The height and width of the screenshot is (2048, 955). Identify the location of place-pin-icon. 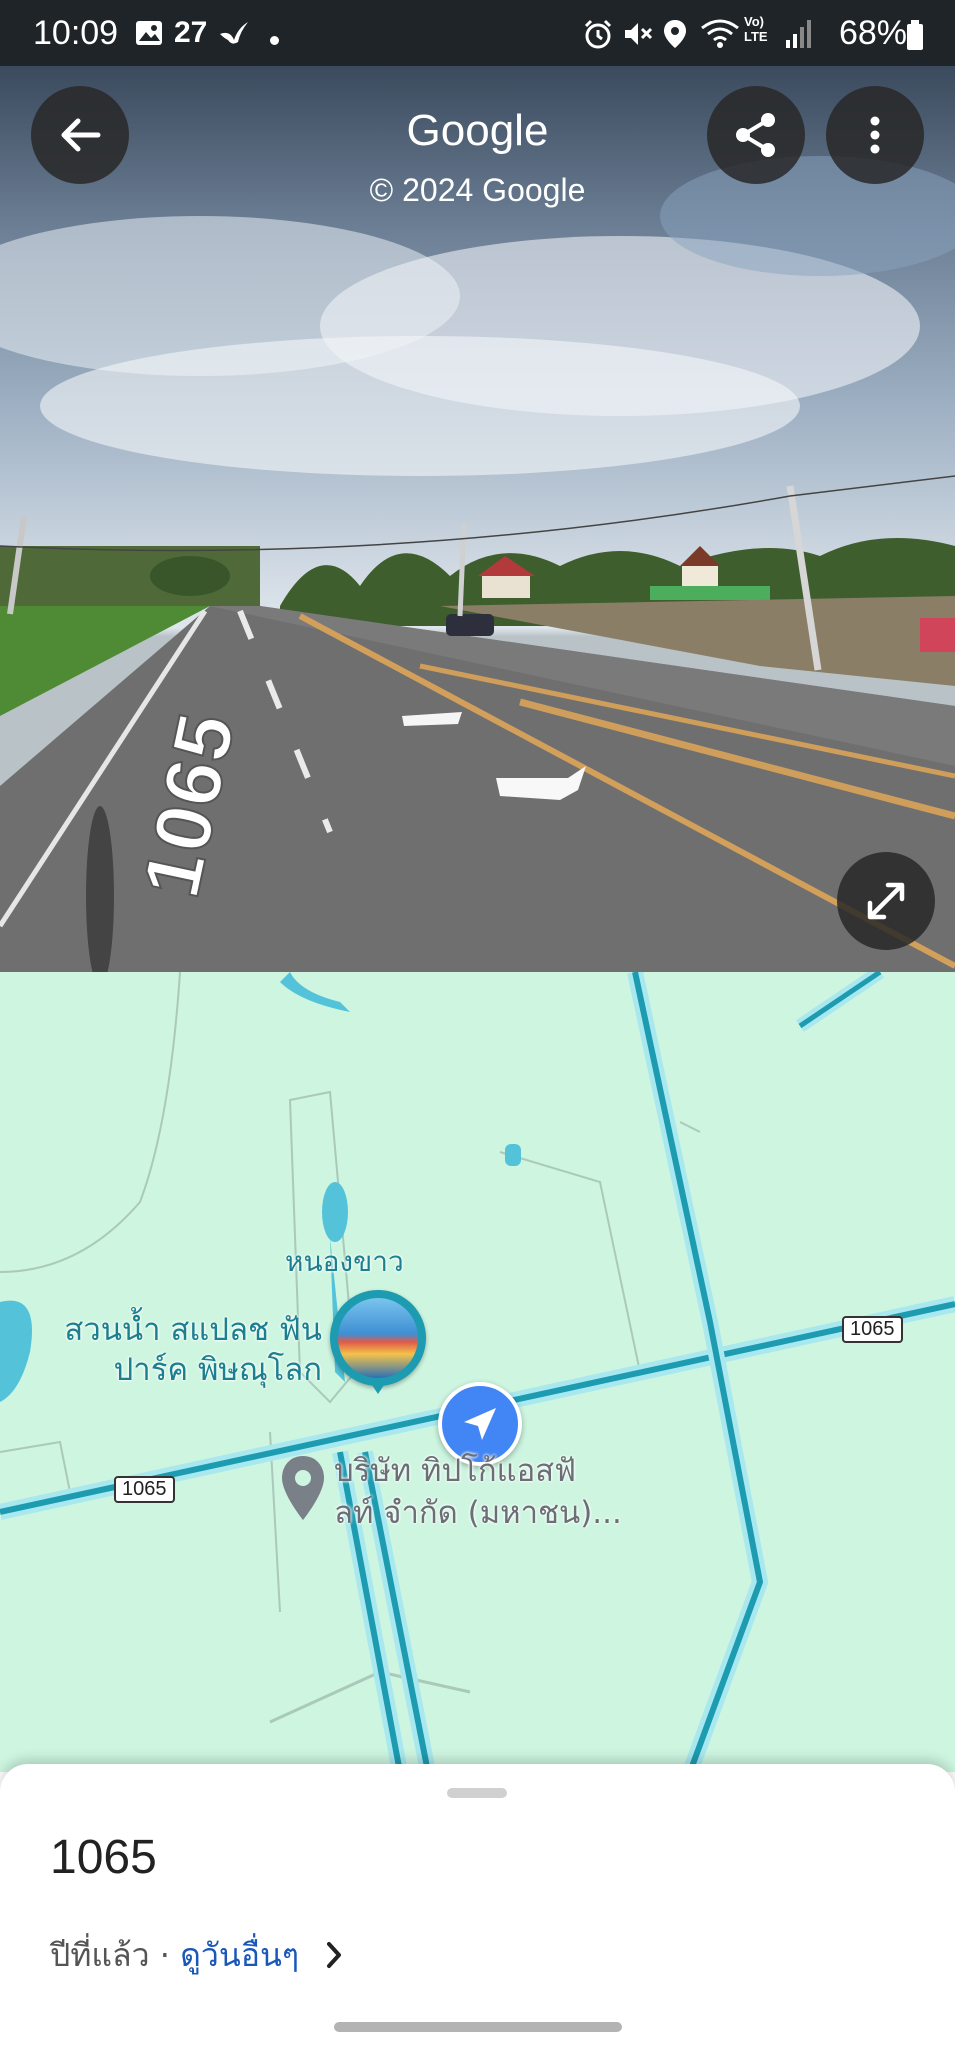
(303, 1488).